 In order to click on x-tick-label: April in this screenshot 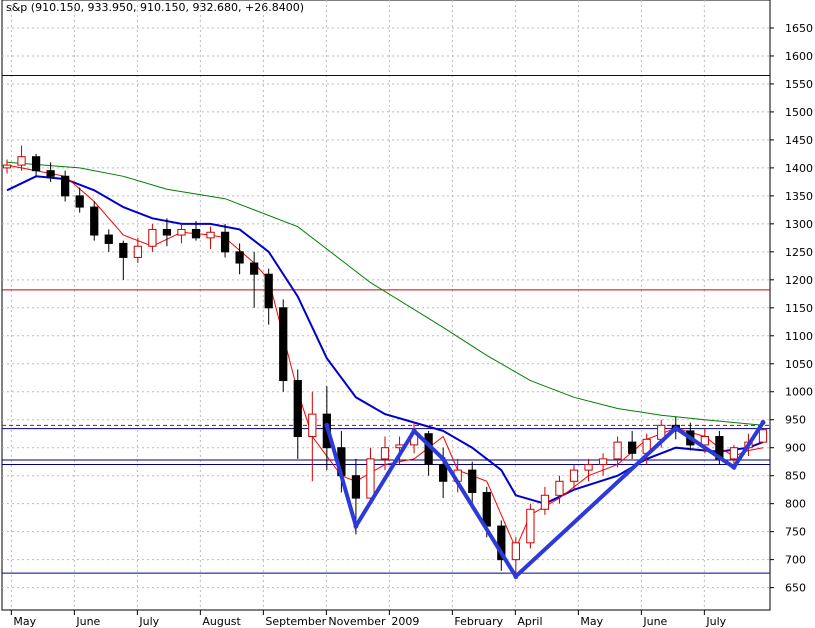, I will do `click(529, 621)`.